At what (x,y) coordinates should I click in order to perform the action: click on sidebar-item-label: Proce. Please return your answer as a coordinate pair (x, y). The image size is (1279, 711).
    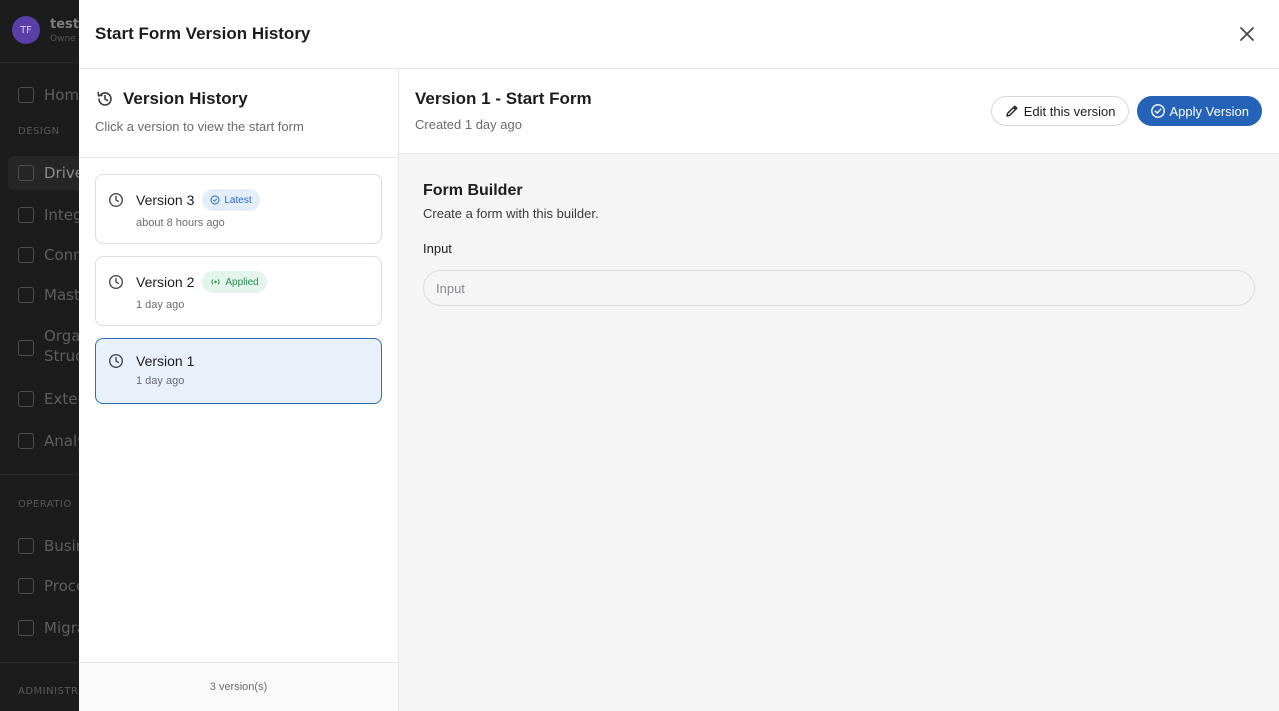
    Looking at the image, I should click on (61, 586).